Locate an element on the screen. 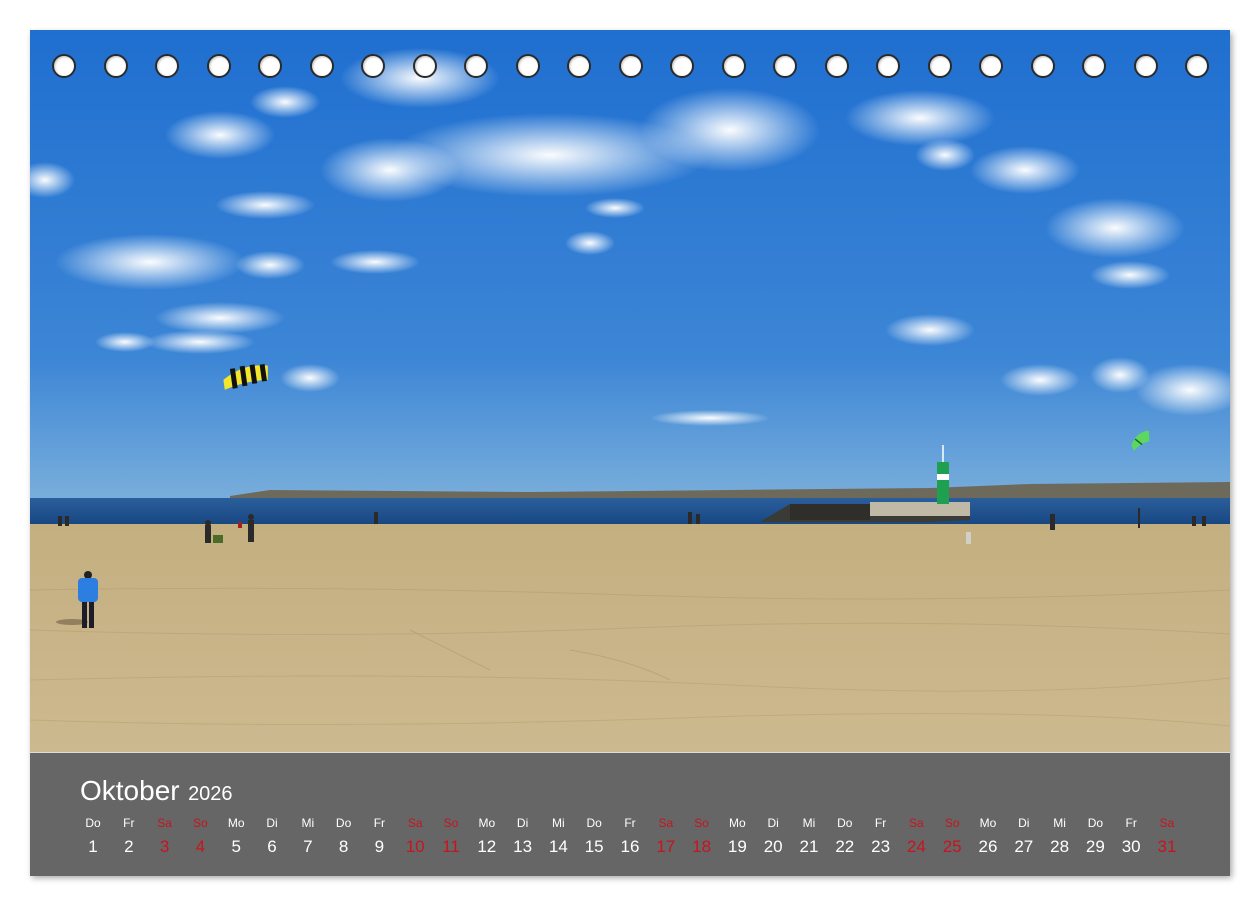 Image resolution: width=1260 pixels, height=905 pixels. day-number: 18 is located at coordinates (702, 846).